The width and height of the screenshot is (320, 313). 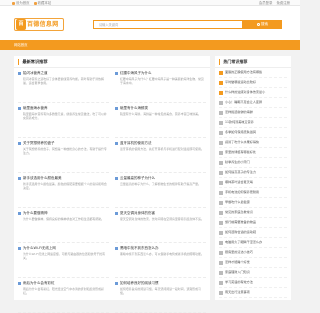 What do you see at coordinates (283, 3) in the screenshot?
I see `register-link: 免费注册` at bounding box center [283, 3].